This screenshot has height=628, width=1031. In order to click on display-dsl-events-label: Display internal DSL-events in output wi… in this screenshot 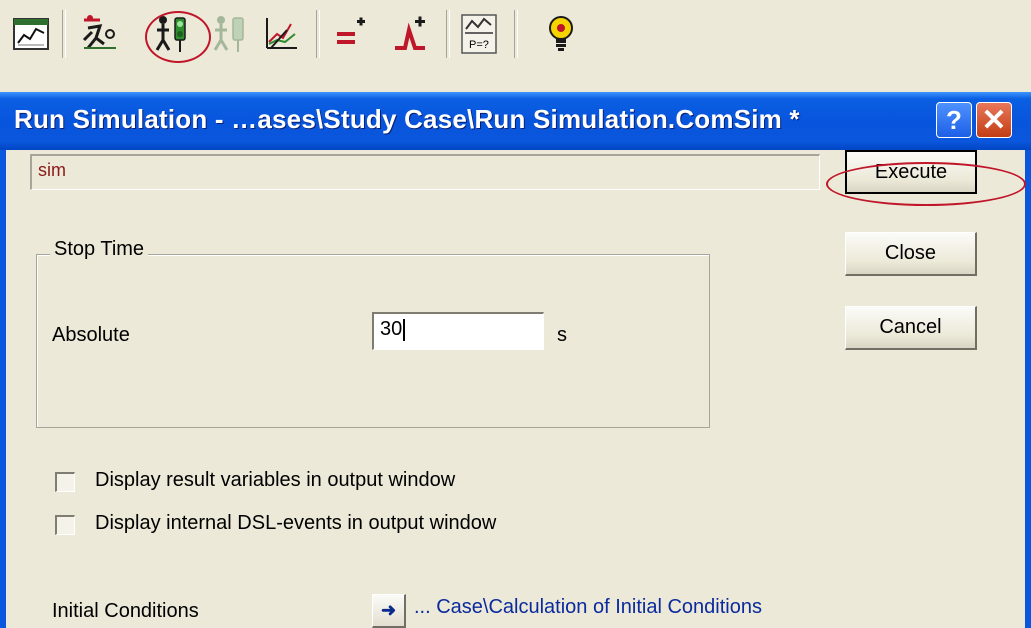, I will do `click(296, 523)`.